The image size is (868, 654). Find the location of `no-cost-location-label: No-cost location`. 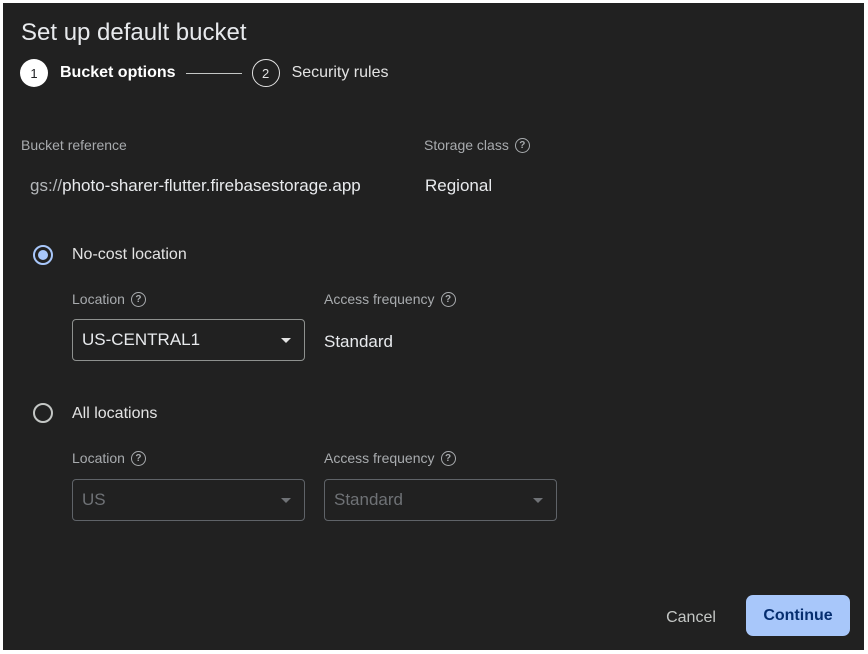

no-cost-location-label: No-cost location is located at coordinates (129, 255).